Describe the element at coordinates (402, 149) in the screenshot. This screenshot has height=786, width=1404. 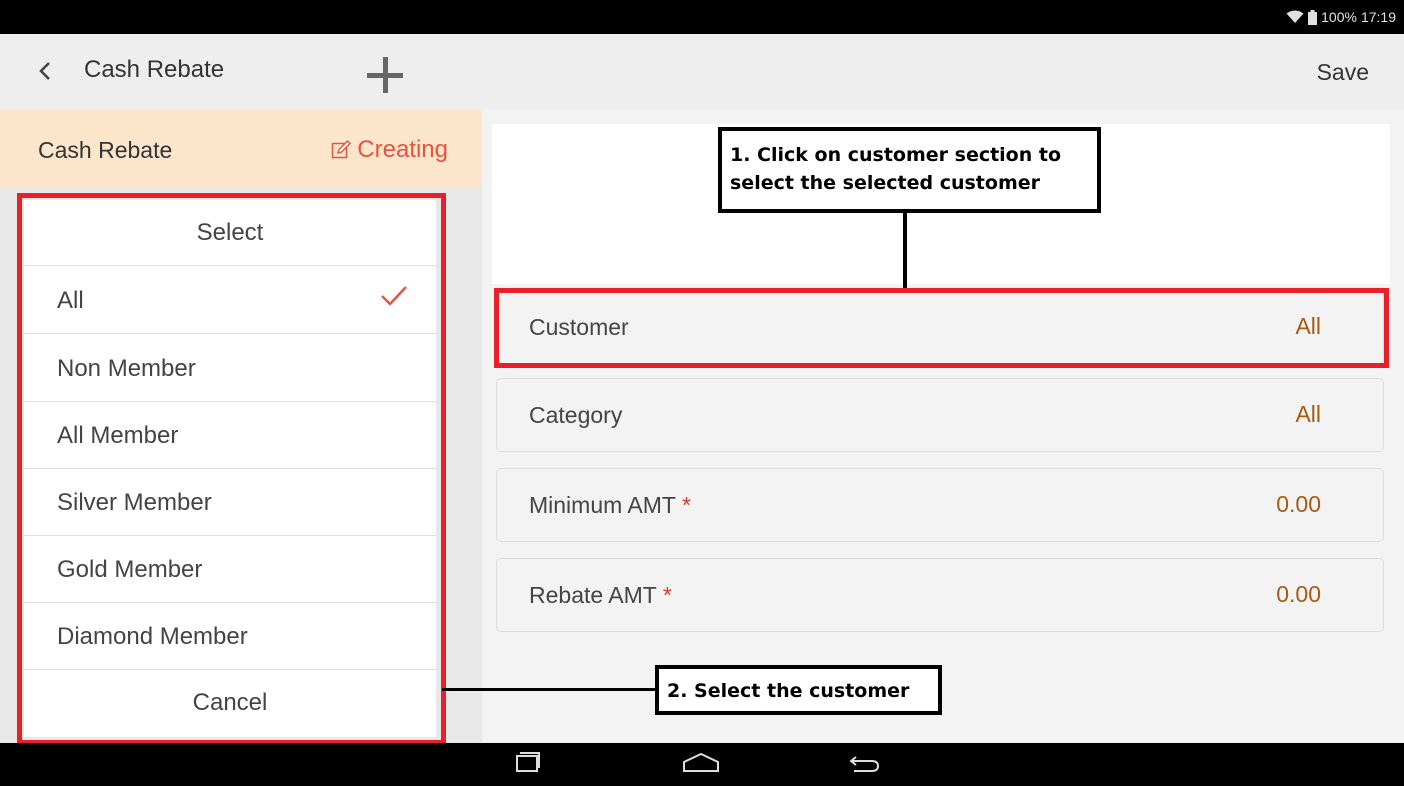
I see `status-text: Creating` at that location.